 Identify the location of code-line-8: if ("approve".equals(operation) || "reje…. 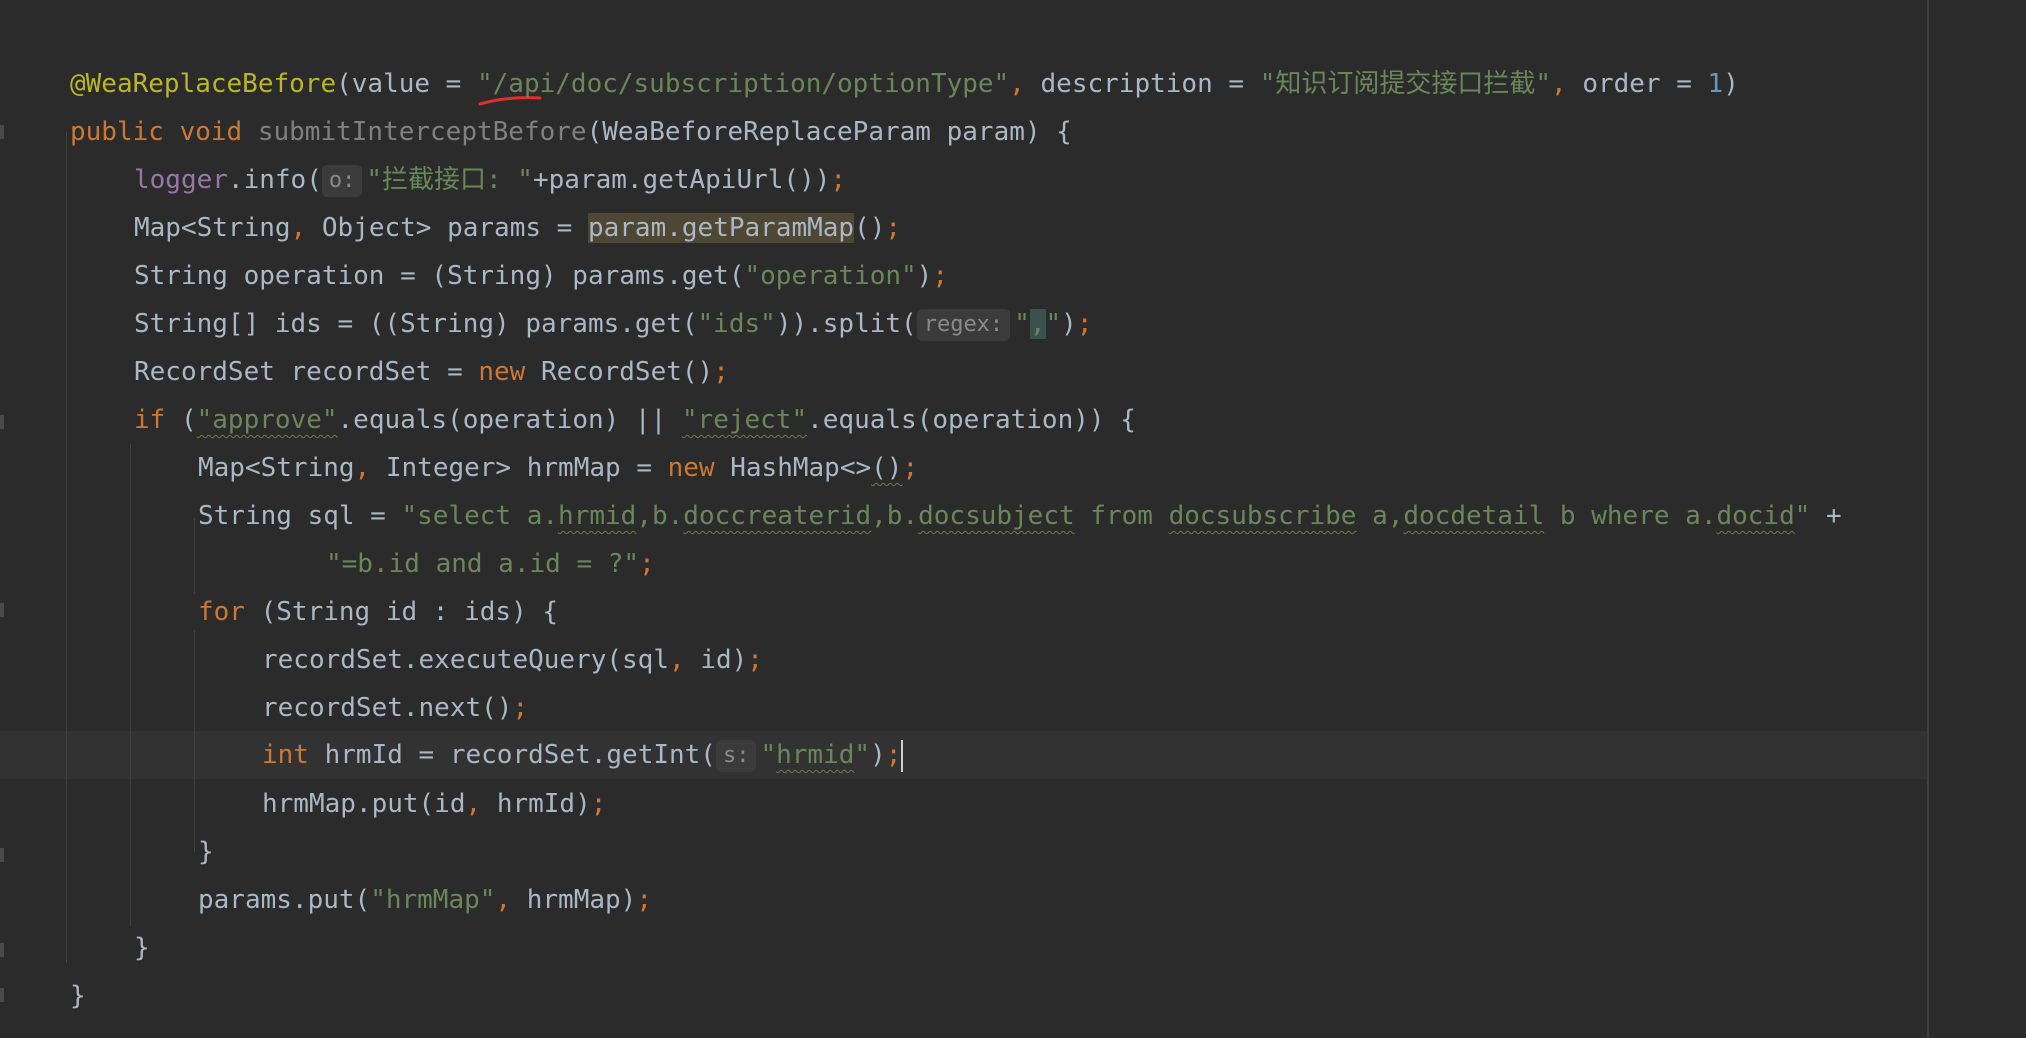
(635, 420).